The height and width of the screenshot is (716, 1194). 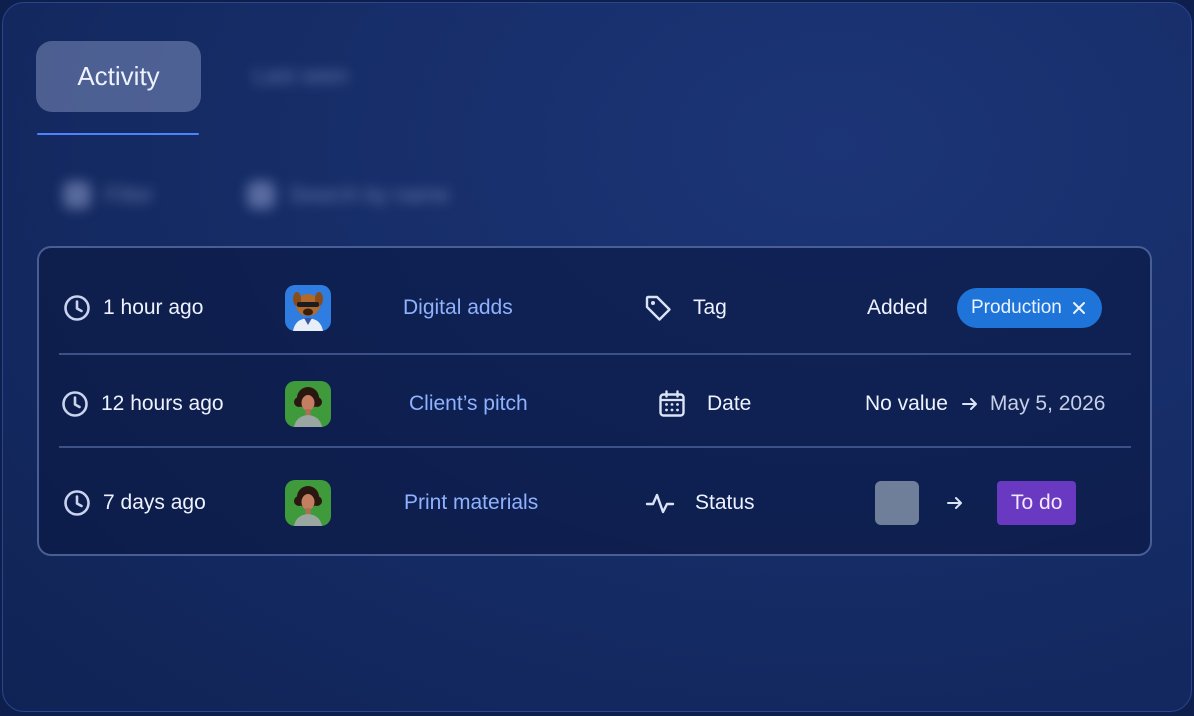 I want to click on dog-avatar, so click(x=308, y=308).